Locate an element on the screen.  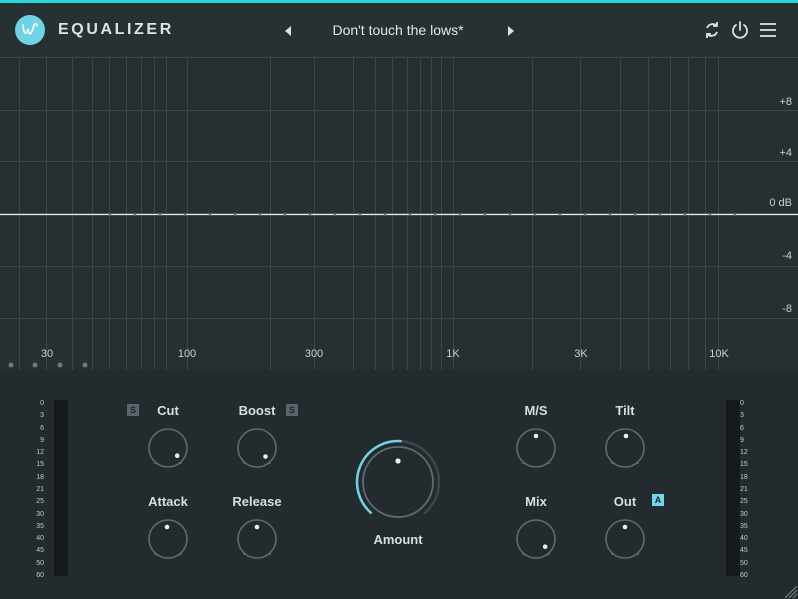
freq-label-30: 30 is located at coordinates (47, 354).